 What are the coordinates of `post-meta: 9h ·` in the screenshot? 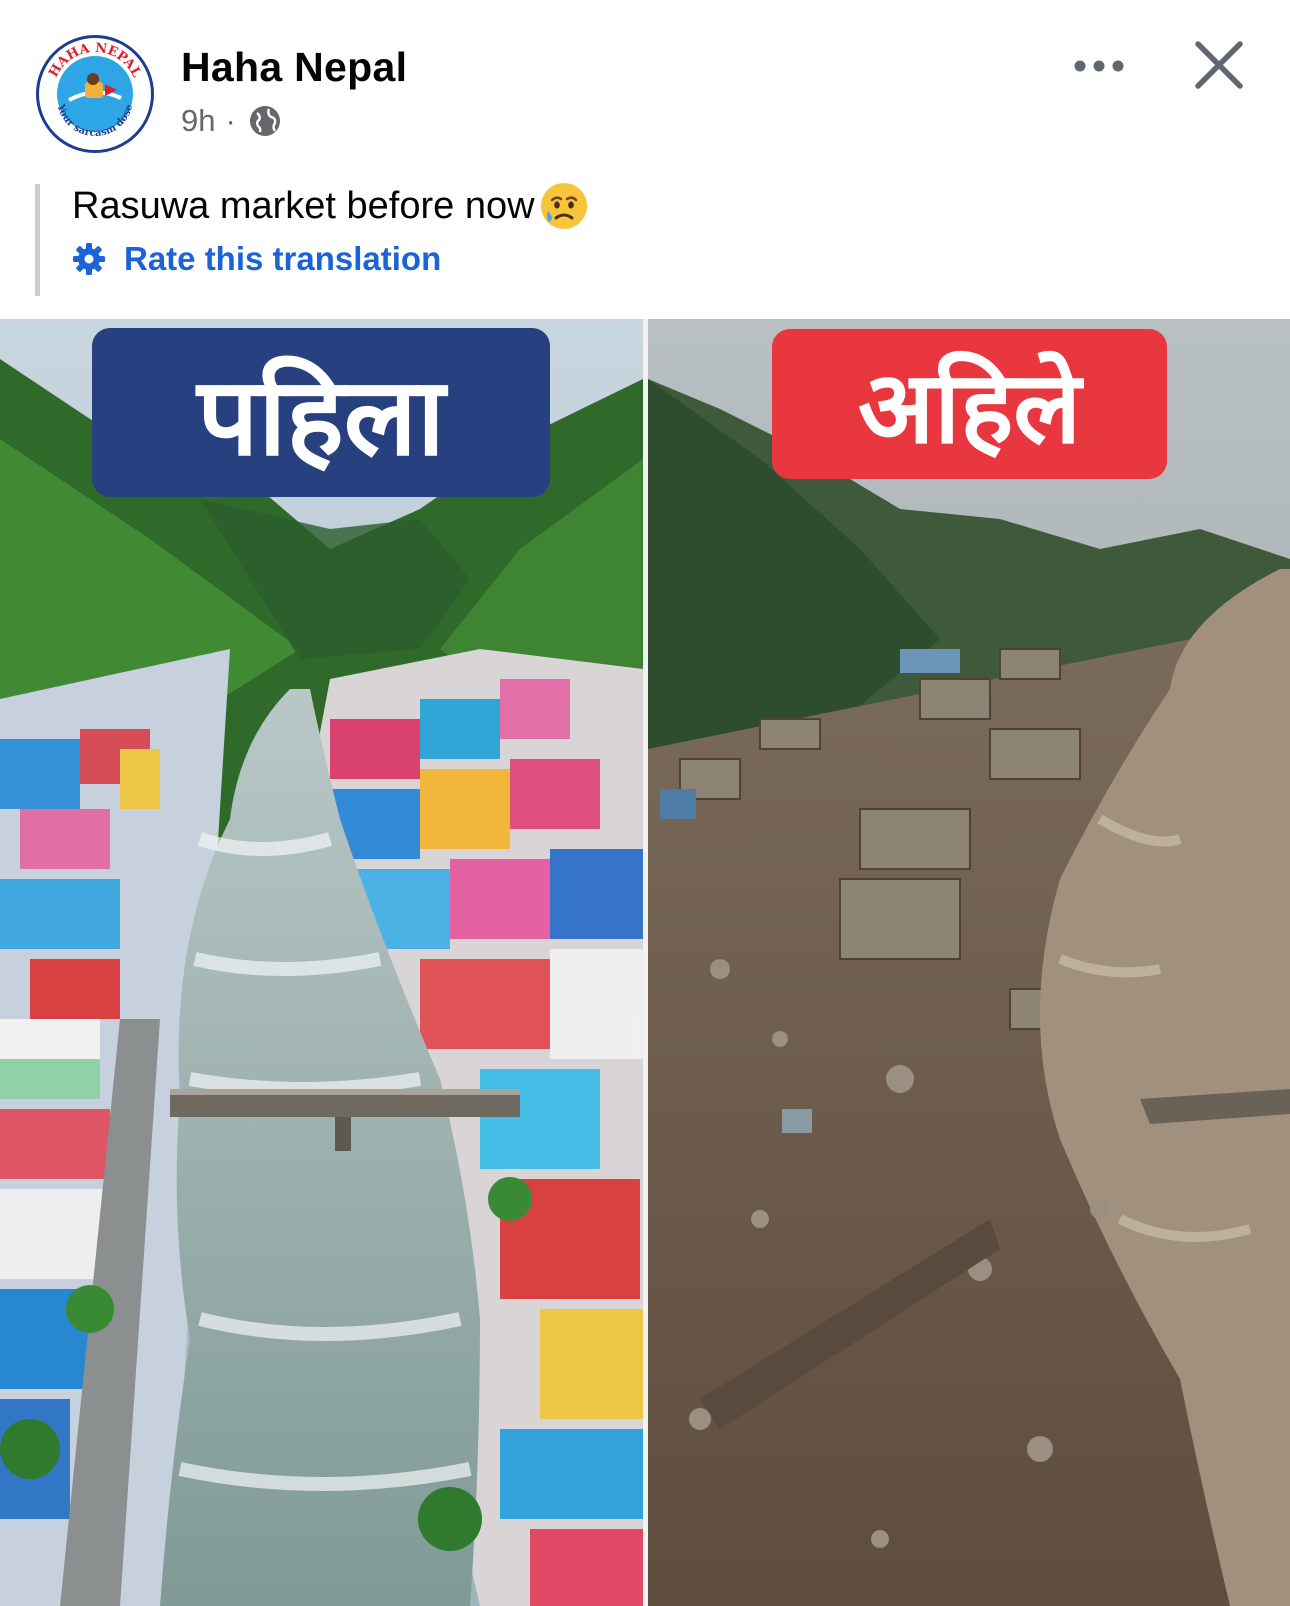 It's located at (231, 121).